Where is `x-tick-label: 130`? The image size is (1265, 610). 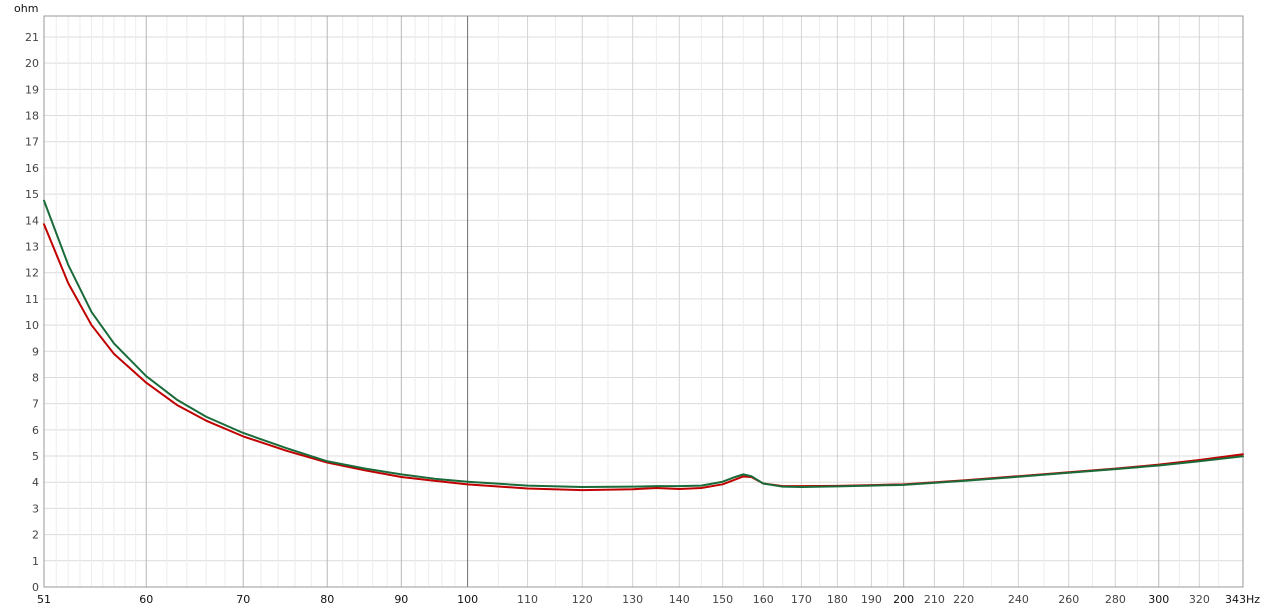
x-tick-label: 130 is located at coordinates (632, 599).